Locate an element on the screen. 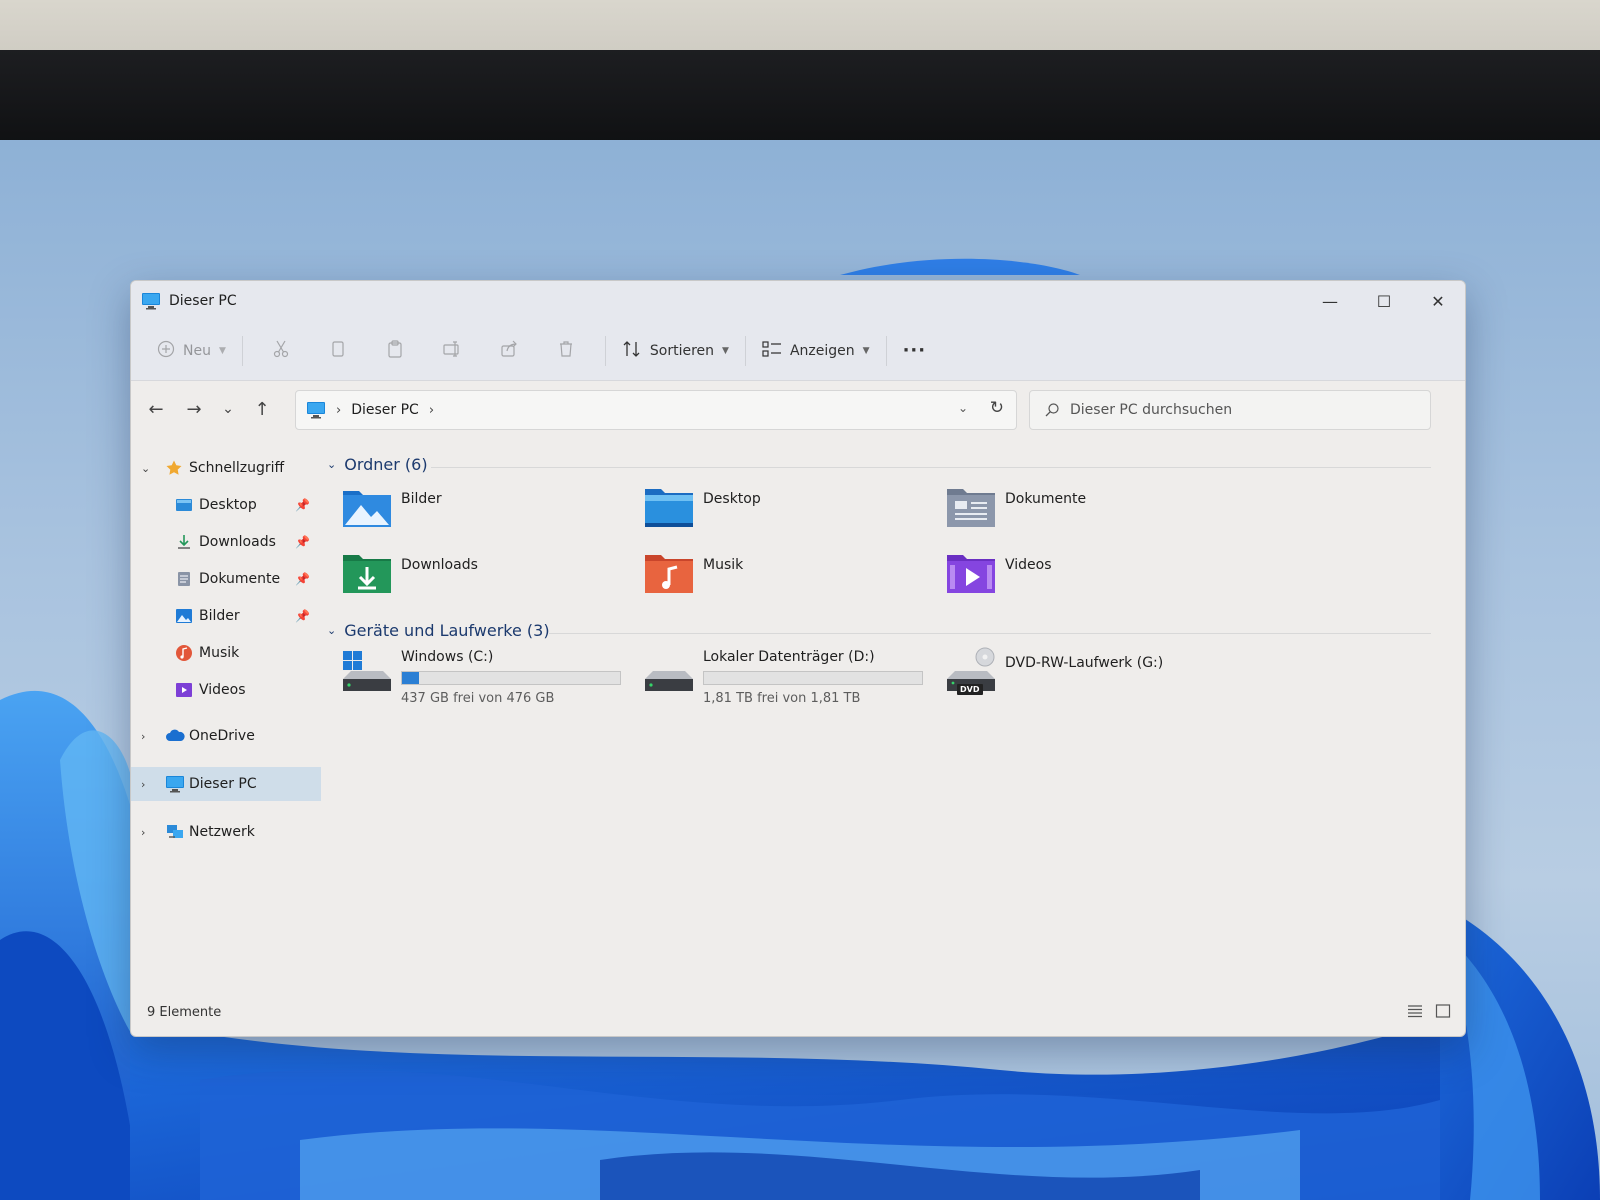  folder-name: Bilder is located at coordinates (421, 499).